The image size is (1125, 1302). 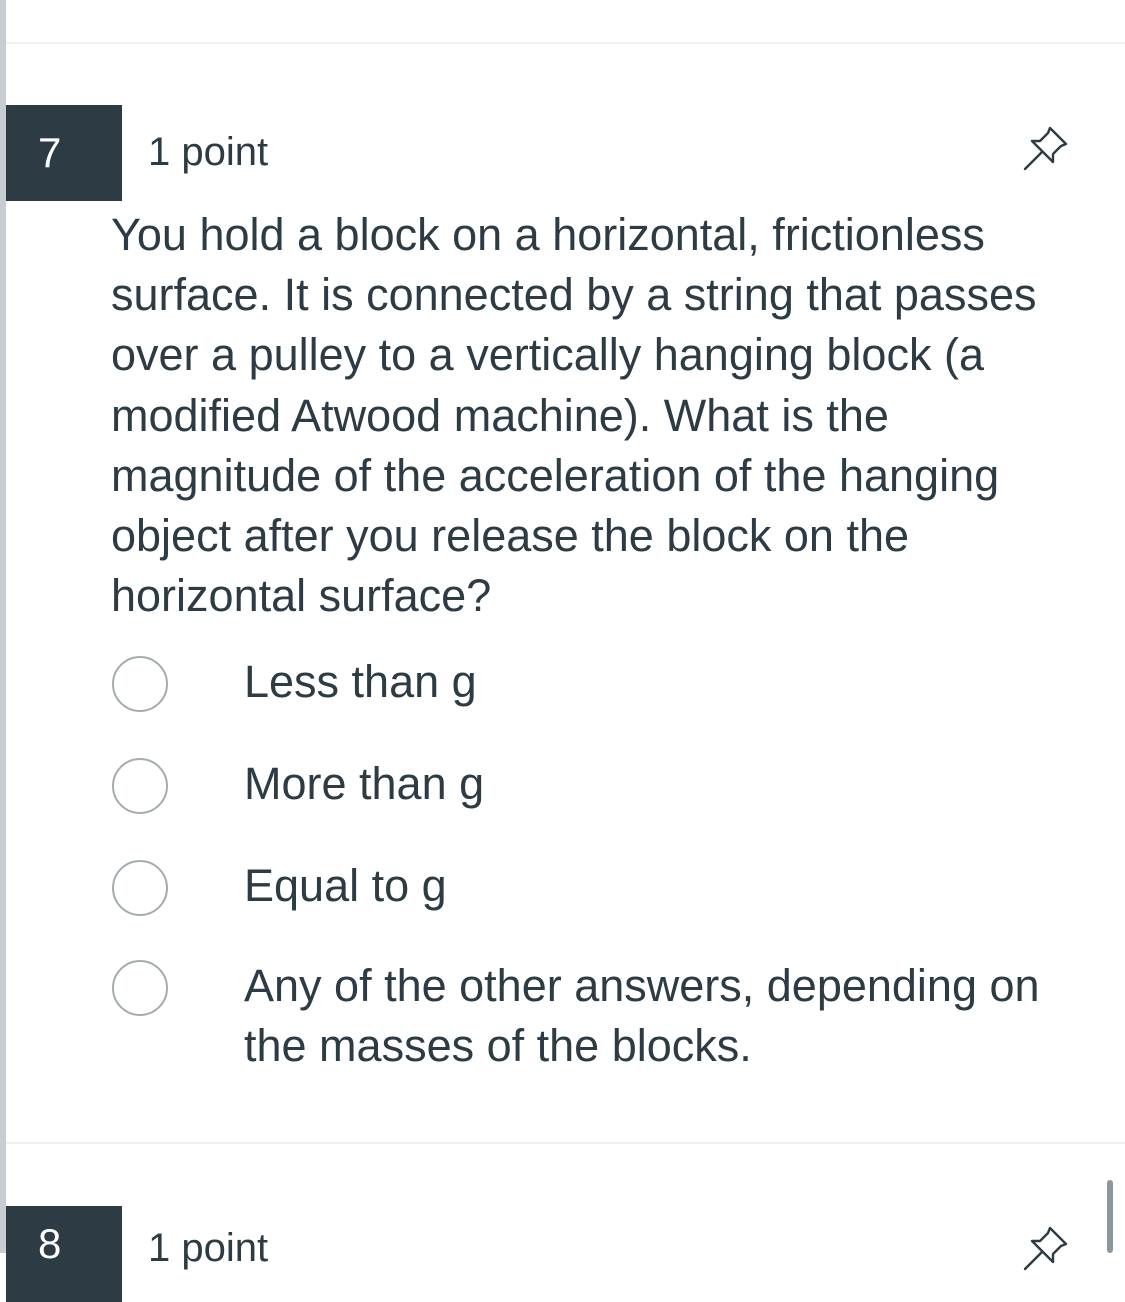 What do you see at coordinates (612, 906) in the screenshot?
I see `answer-option: Equal to g` at bounding box center [612, 906].